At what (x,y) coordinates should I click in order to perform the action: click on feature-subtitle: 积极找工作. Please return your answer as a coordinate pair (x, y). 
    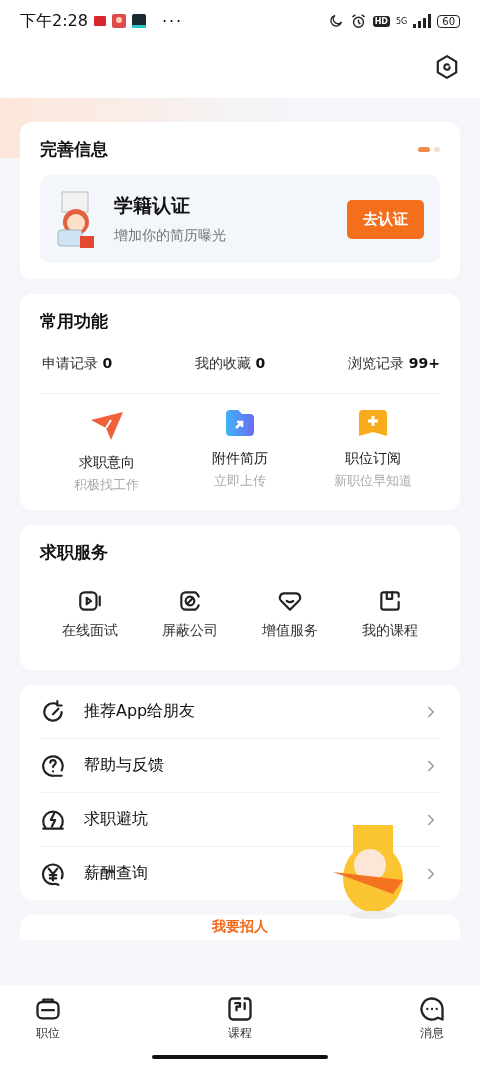
    Looking at the image, I should click on (107, 485).